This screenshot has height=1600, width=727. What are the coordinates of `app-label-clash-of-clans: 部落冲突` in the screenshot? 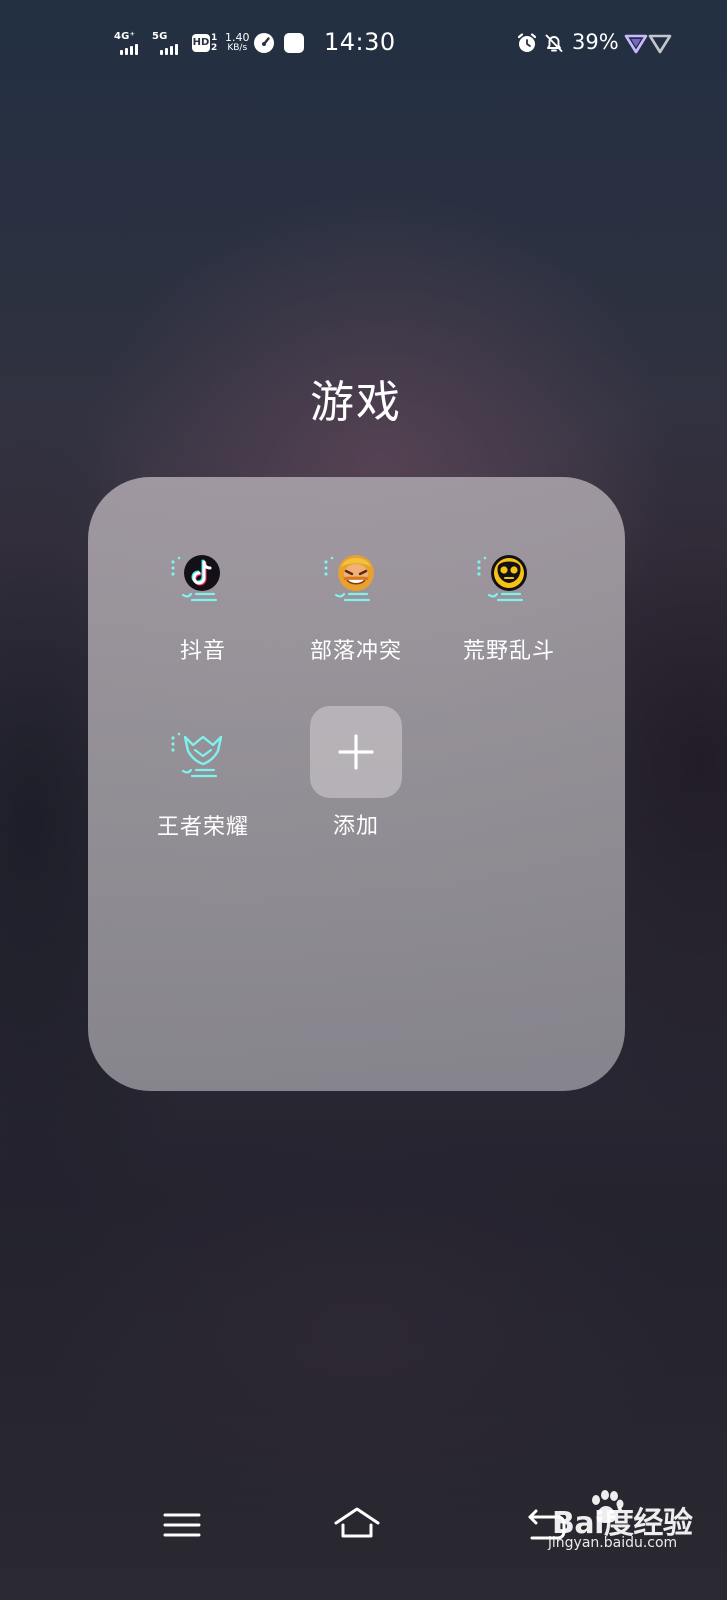 It's located at (355, 651).